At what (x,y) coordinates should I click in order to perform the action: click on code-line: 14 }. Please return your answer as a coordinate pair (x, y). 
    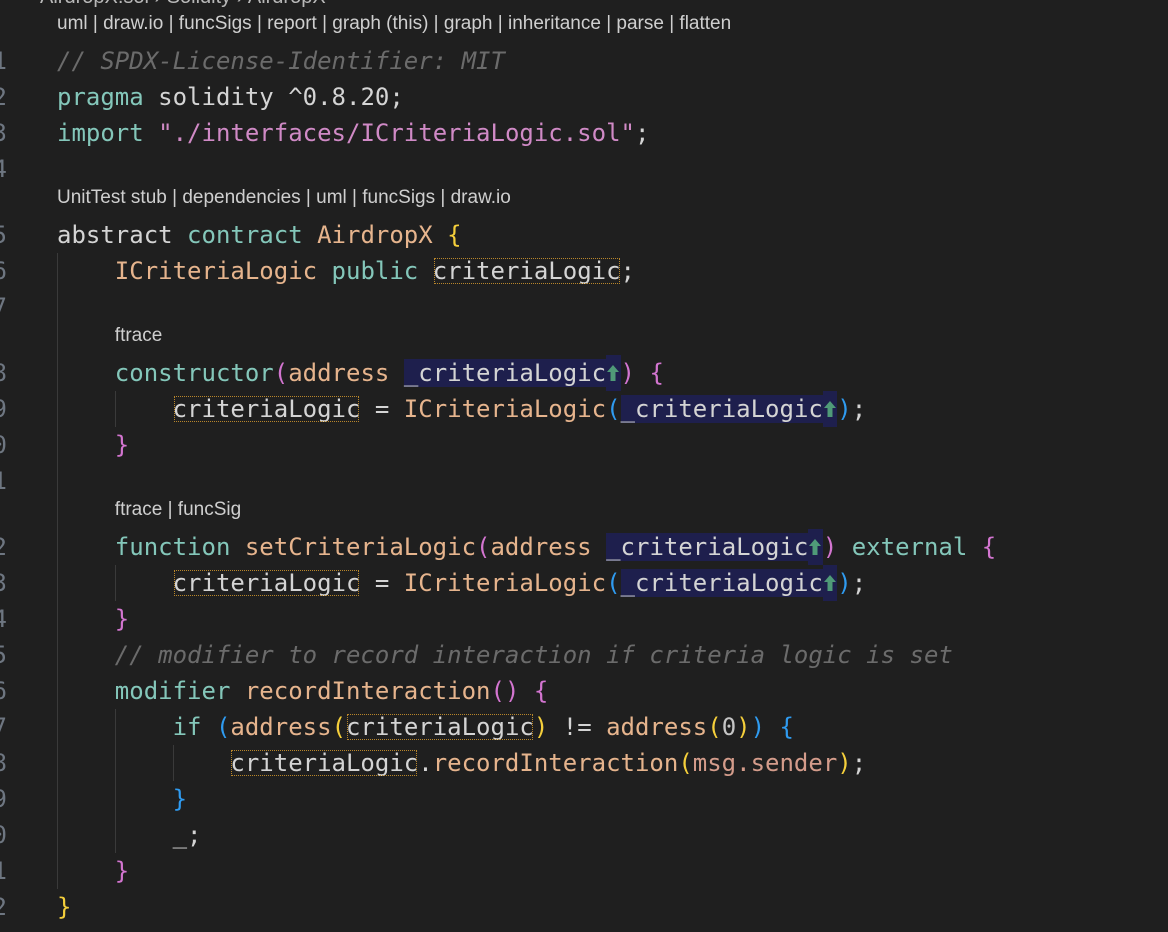
    Looking at the image, I should click on (584, 619).